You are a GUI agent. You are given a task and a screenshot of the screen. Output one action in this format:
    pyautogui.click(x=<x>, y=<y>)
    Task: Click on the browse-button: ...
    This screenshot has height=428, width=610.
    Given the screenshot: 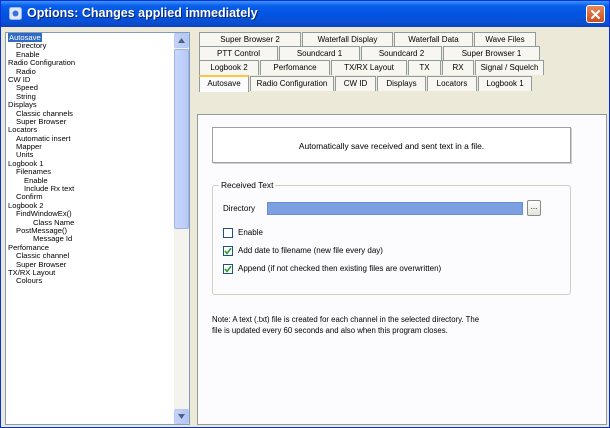 What is the action you would take?
    pyautogui.click(x=534, y=208)
    